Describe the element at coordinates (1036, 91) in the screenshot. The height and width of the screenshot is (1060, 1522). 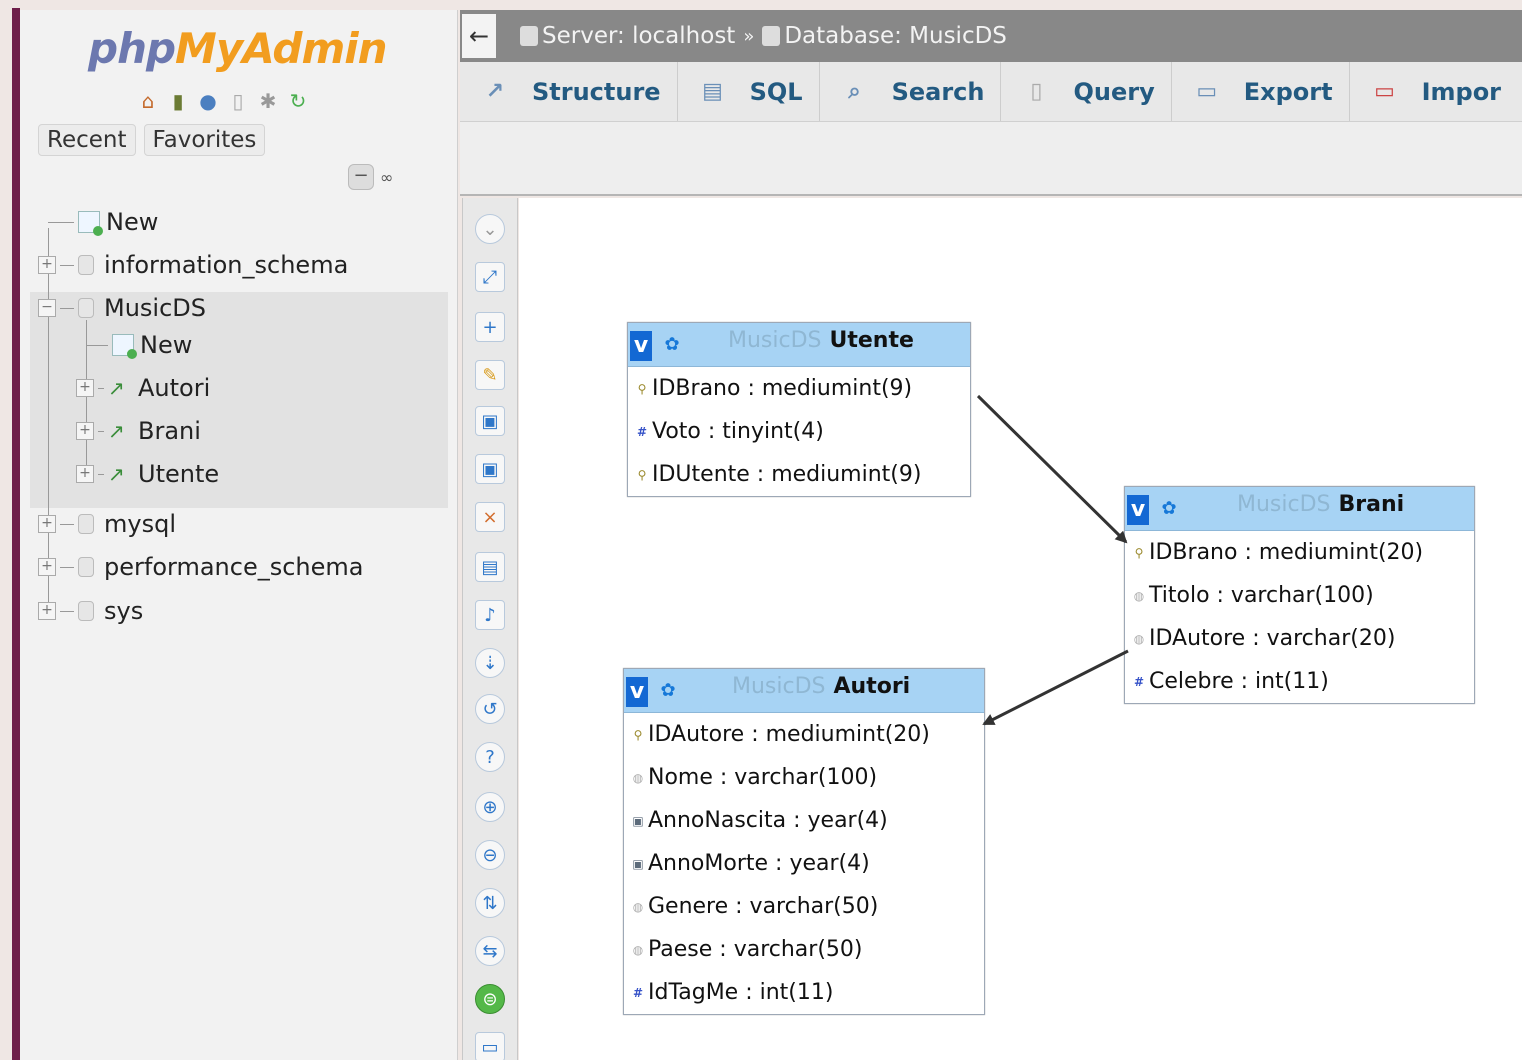
I see `query-icon: ▯` at that location.